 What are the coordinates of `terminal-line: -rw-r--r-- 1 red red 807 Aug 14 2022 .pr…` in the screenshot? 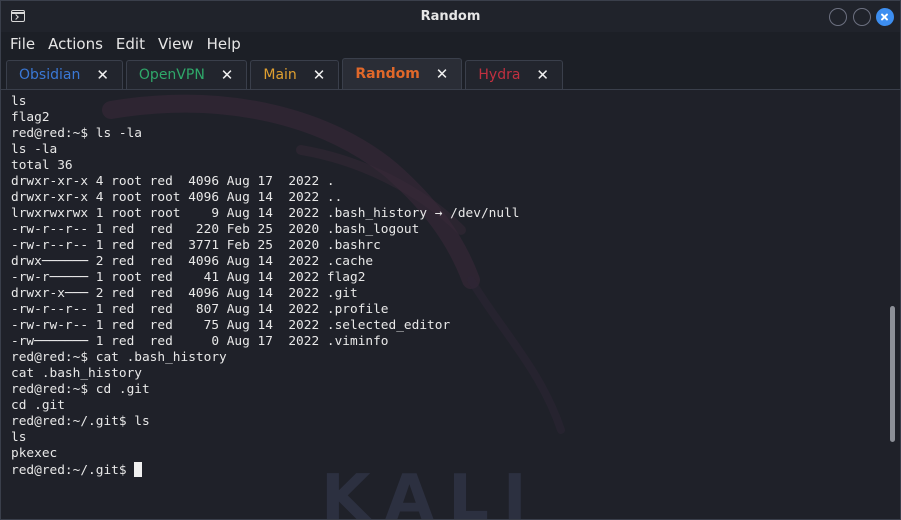 It's located at (200, 309).